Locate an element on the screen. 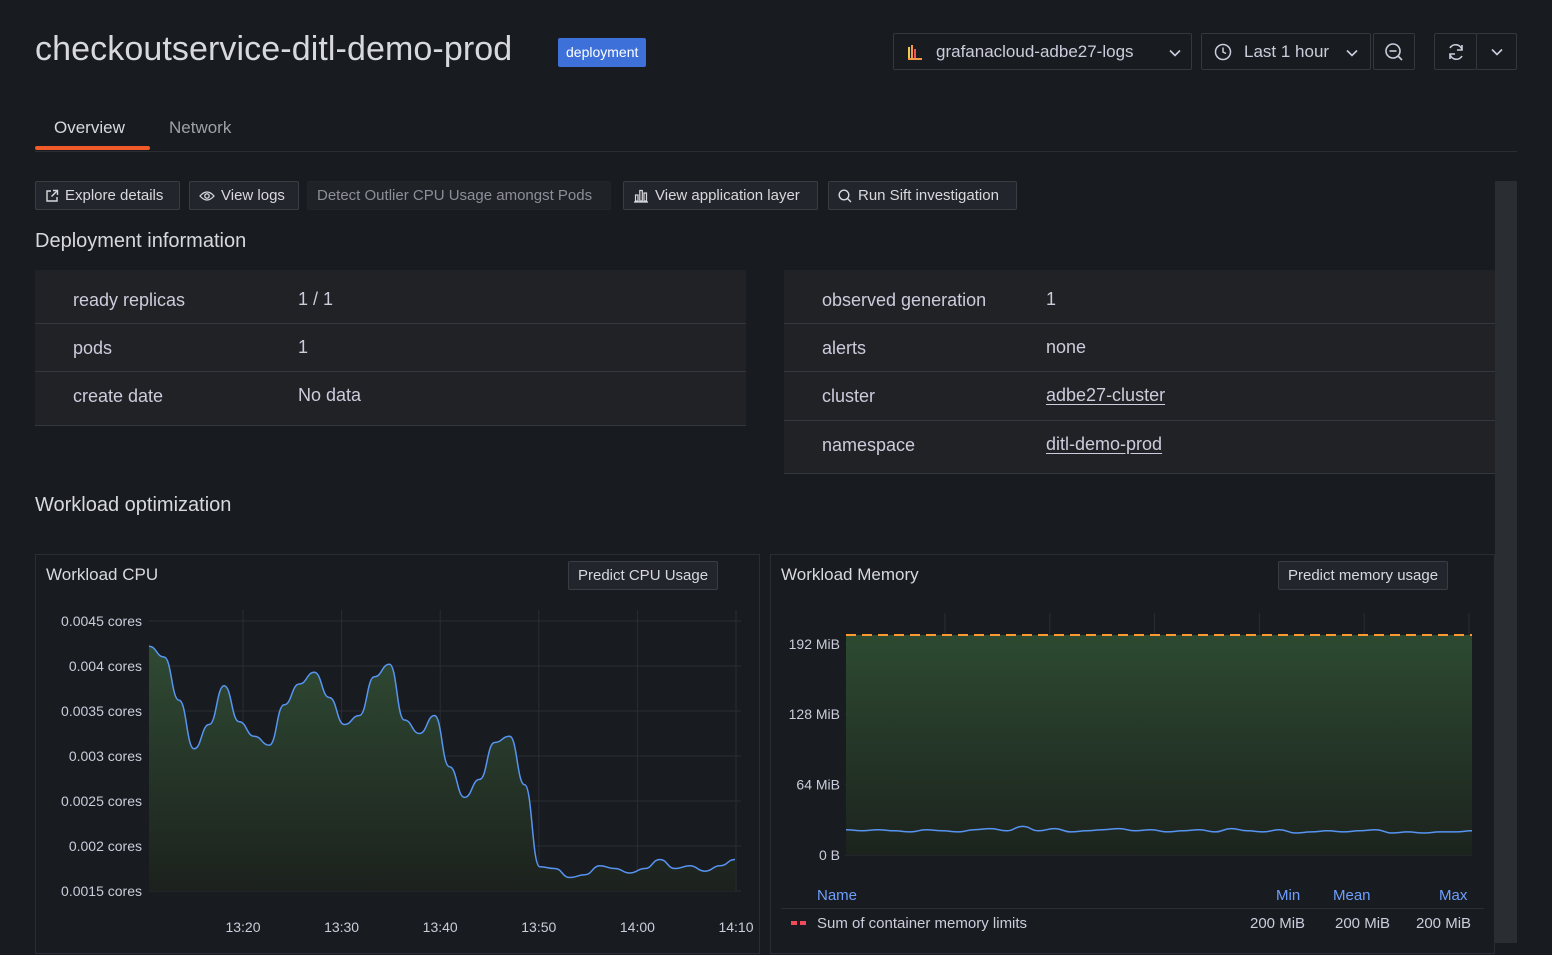 The width and height of the screenshot is (1552, 955). search-icon is located at coordinates (845, 195).